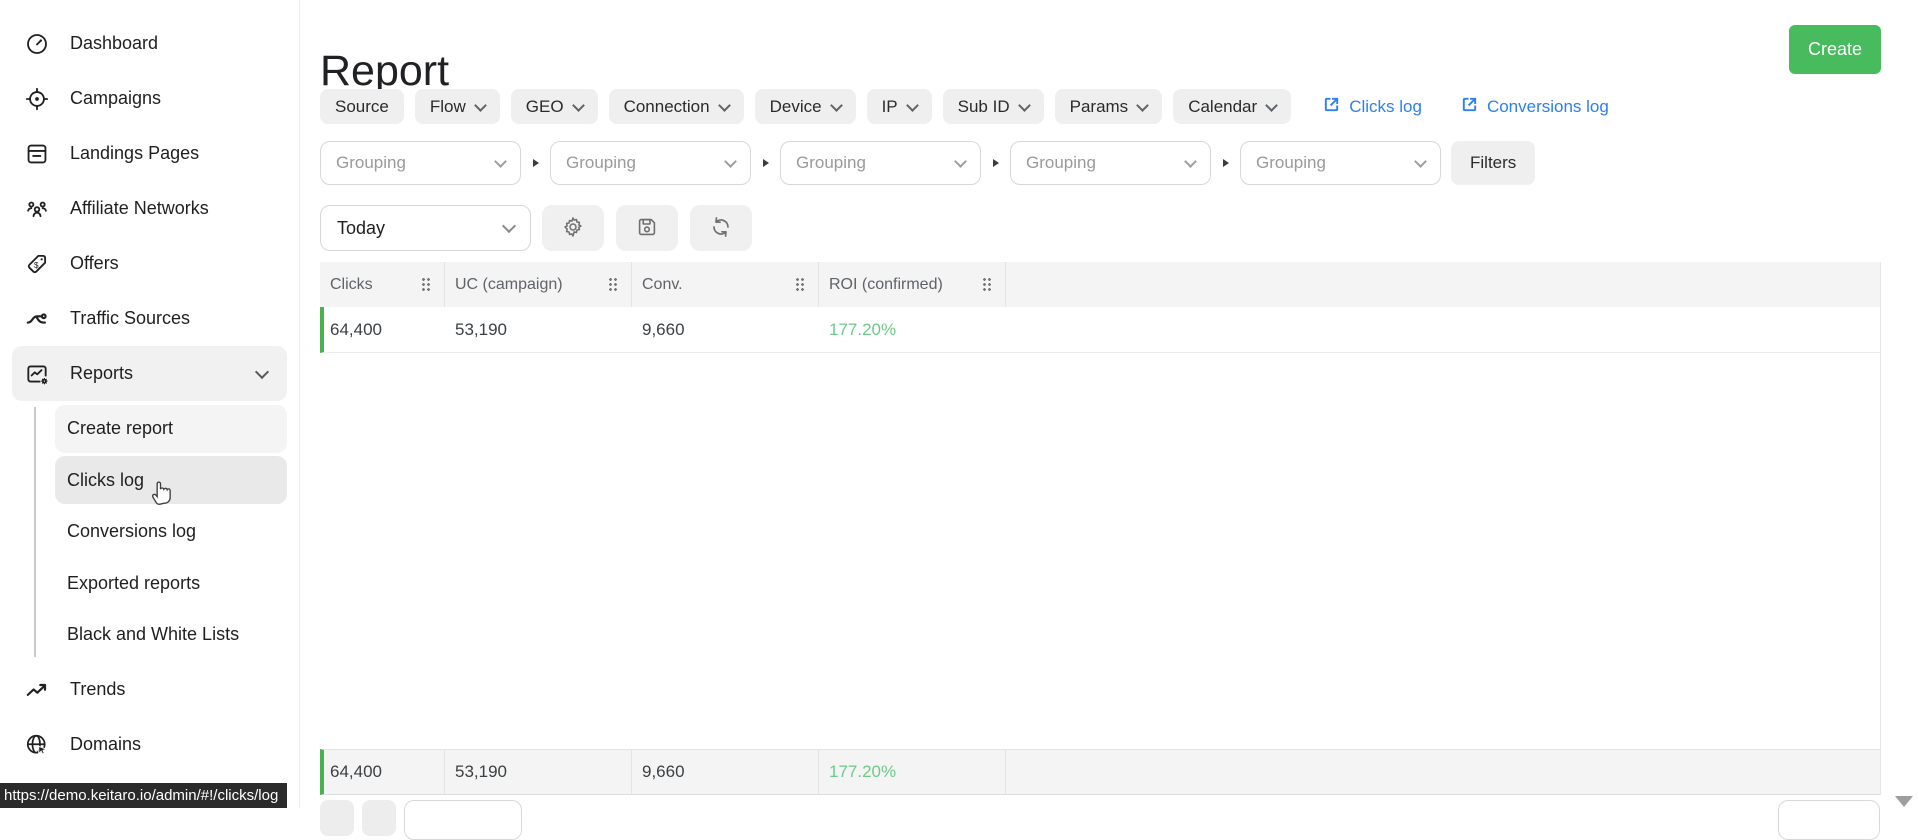 This screenshot has height=840, width=1918. What do you see at coordinates (912, 772) in the screenshot?
I see `total-roi-confirmed: 177.20%` at bounding box center [912, 772].